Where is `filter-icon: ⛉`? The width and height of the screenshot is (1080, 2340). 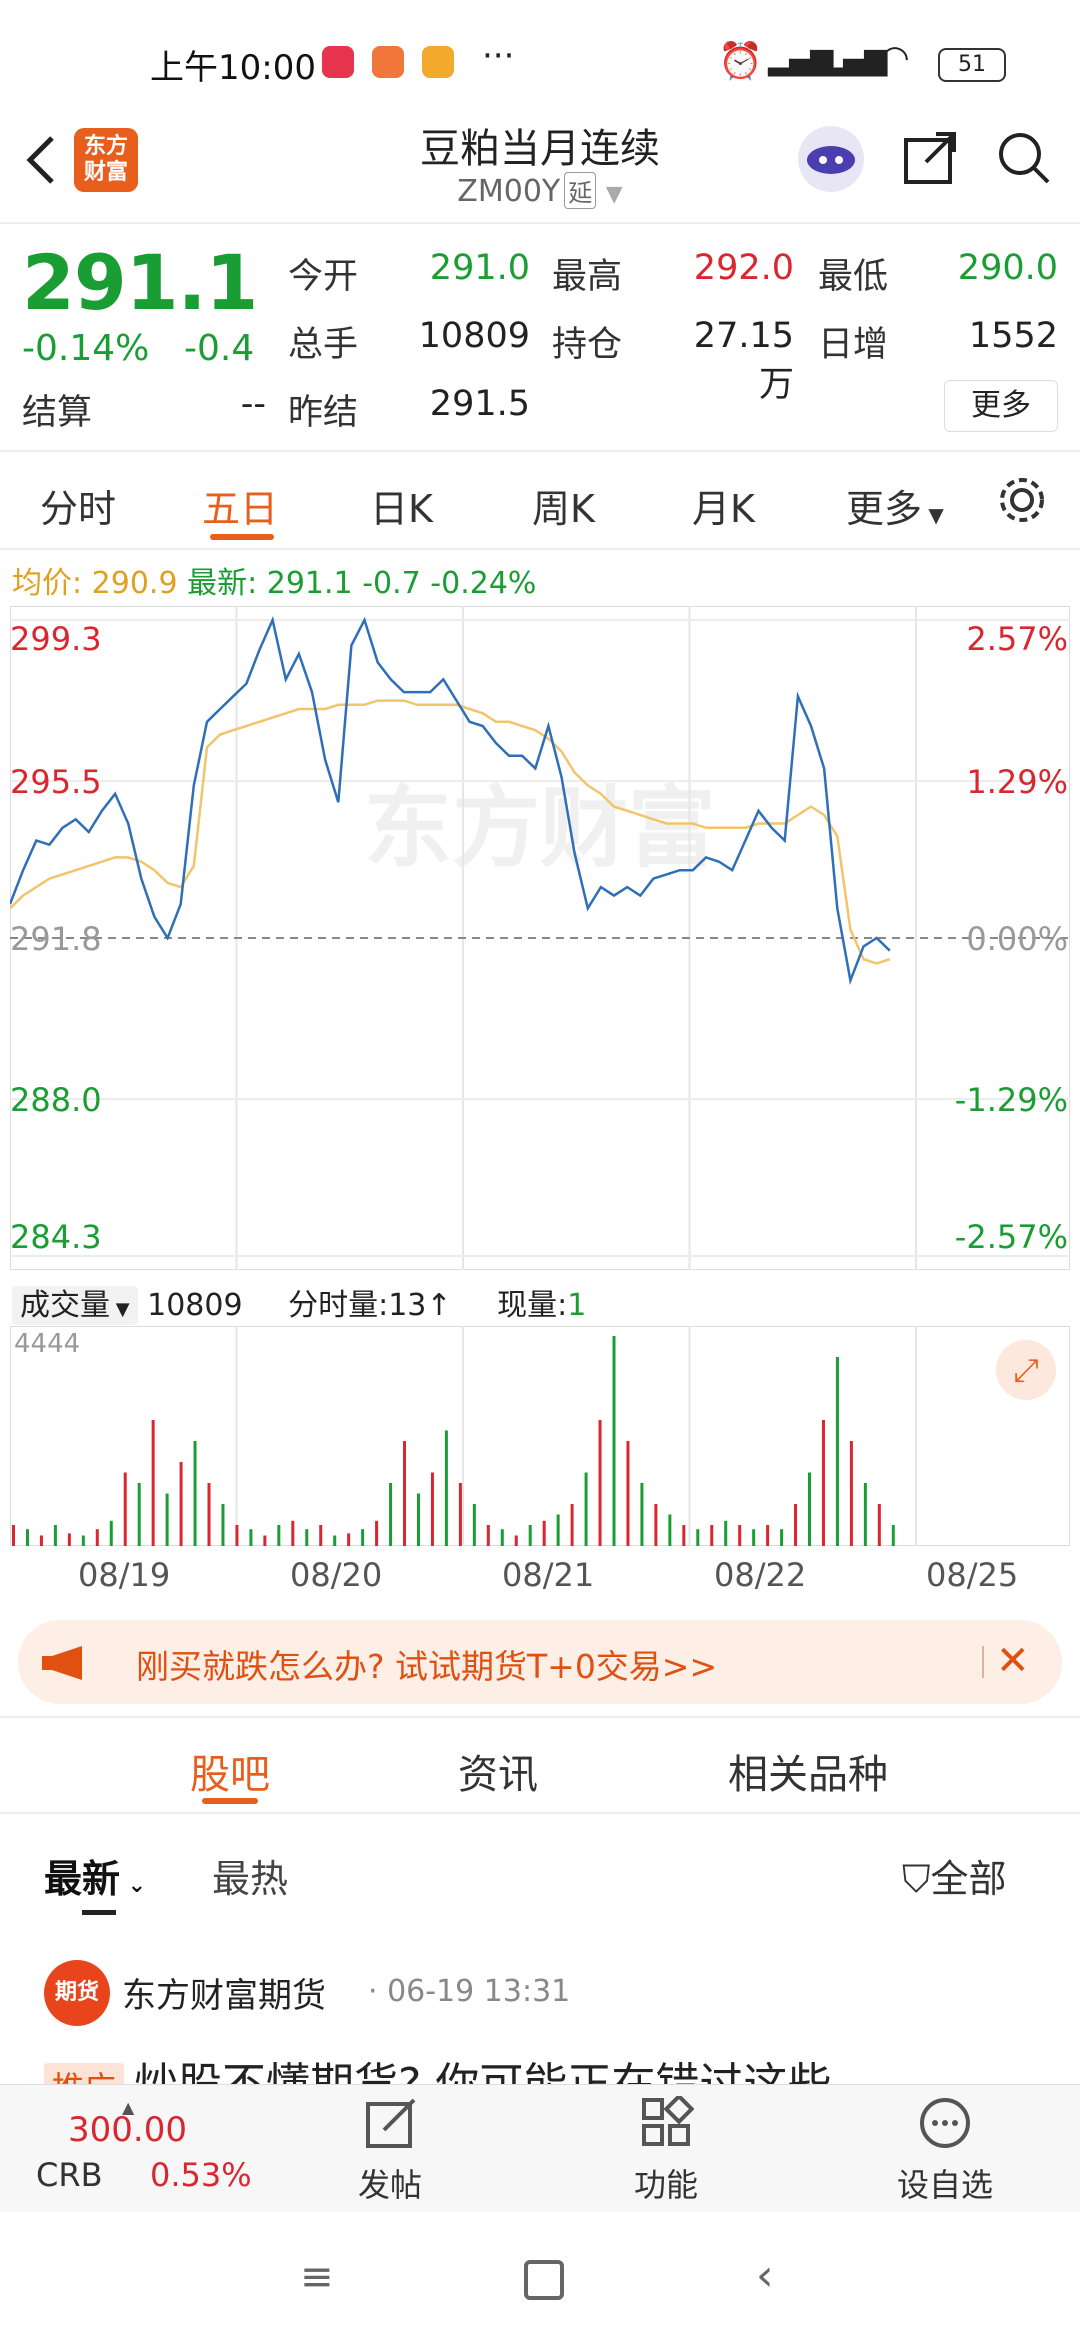
filter-icon: ⛉ is located at coordinates (916, 1879).